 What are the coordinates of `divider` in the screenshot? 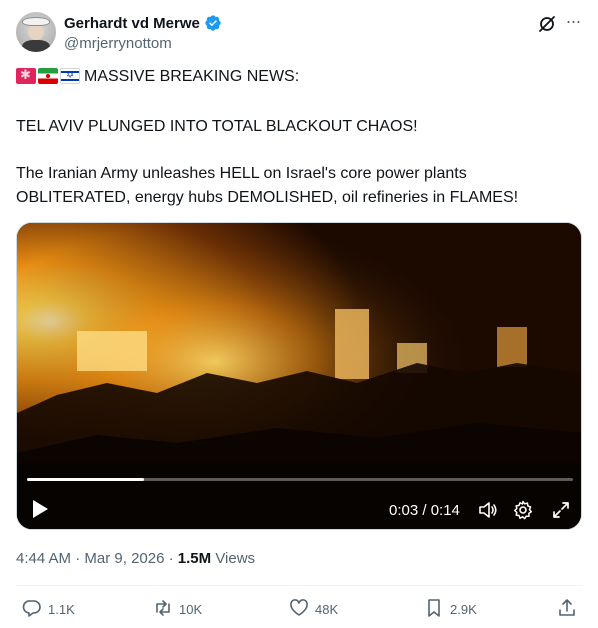 It's located at (299, 585).